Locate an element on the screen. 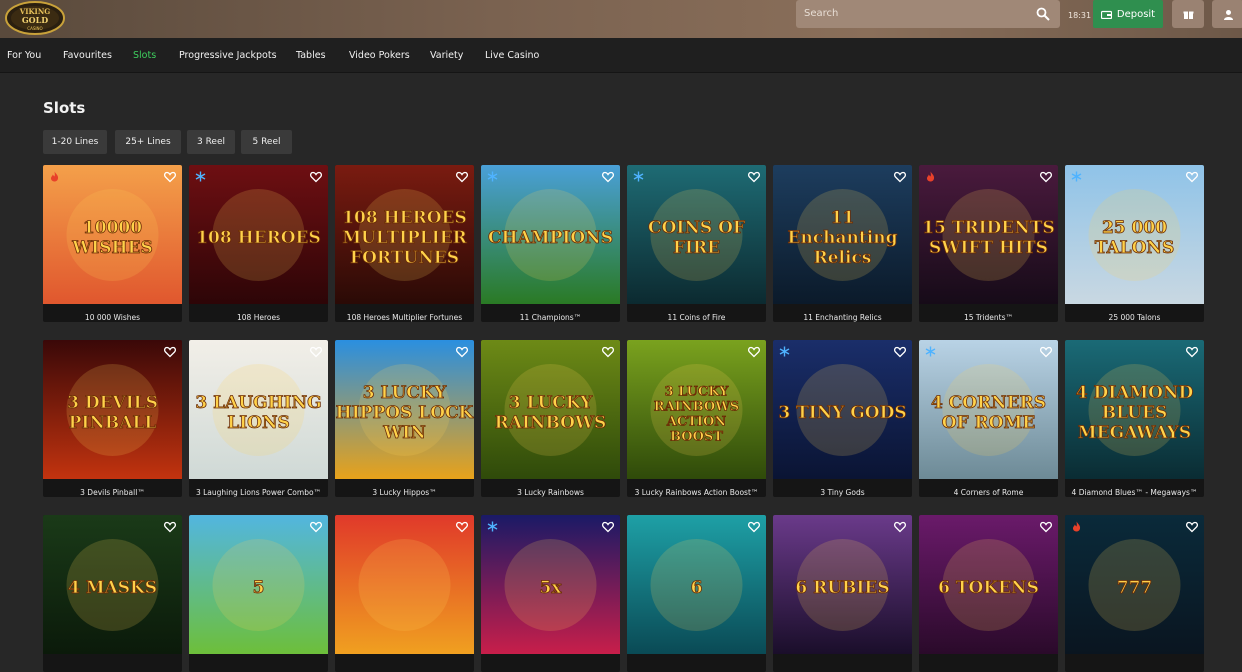 Image resolution: width=1242 pixels, height=672 pixels. game-title: 108 Heroes Multiplier Fortunes is located at coordinates (404, 313).